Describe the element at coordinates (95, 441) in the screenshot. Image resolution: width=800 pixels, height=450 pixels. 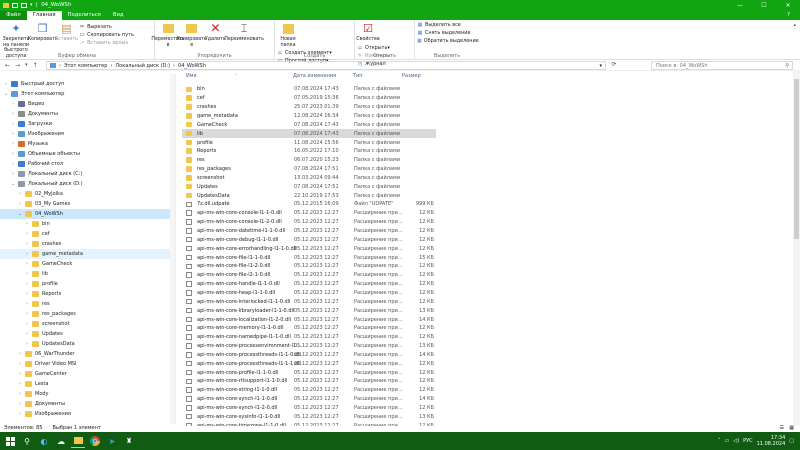
I see `chrome-icon` at that location.